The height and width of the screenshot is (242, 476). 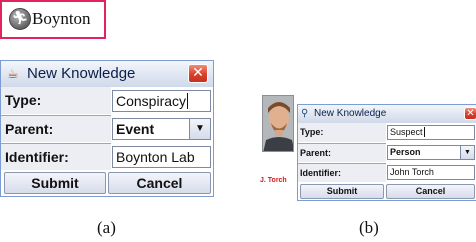 What do you see at coordinates (161, 129) in the screenshot?
I see `parent-select: Event ▼` at bounding box center [161, 129].